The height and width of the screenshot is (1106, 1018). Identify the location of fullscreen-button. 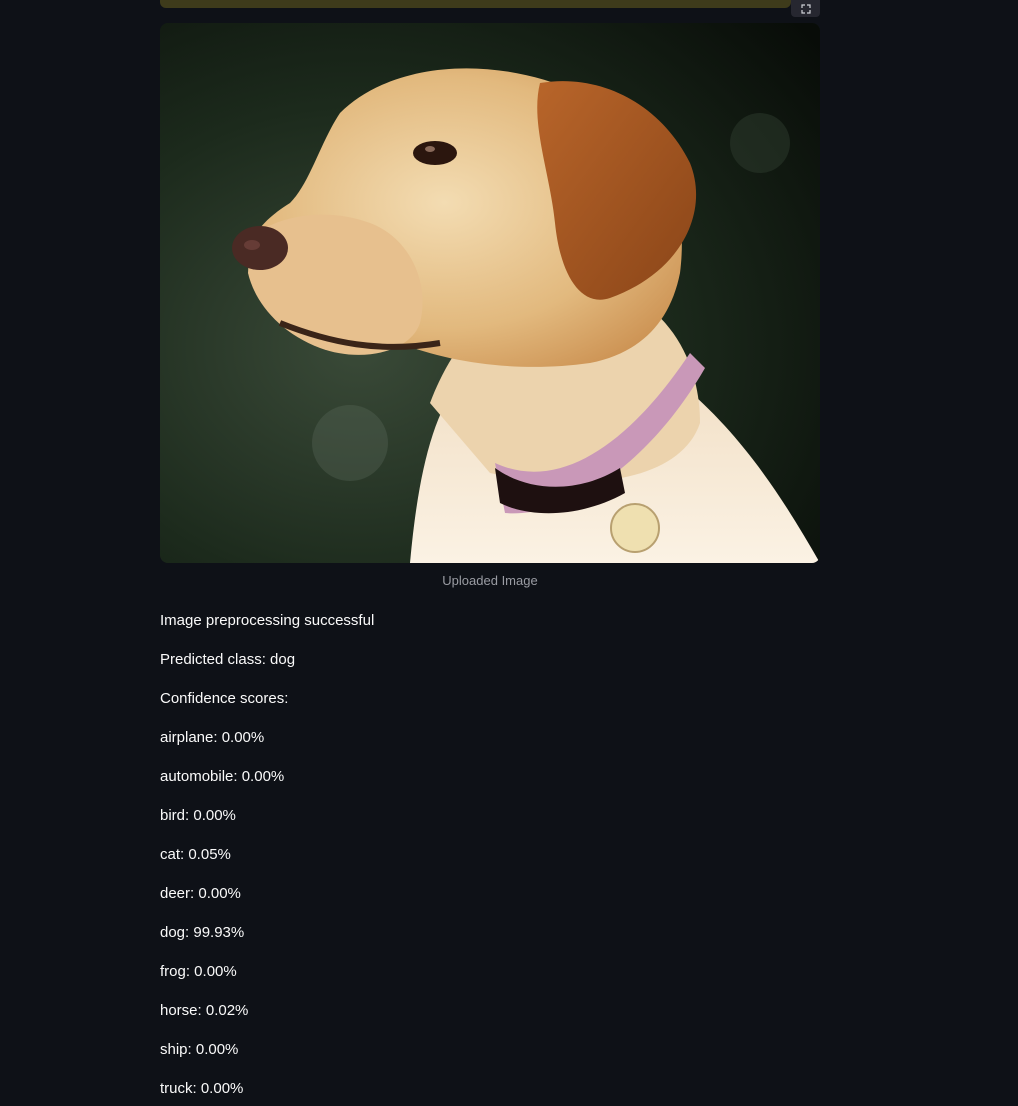
(805, 8).